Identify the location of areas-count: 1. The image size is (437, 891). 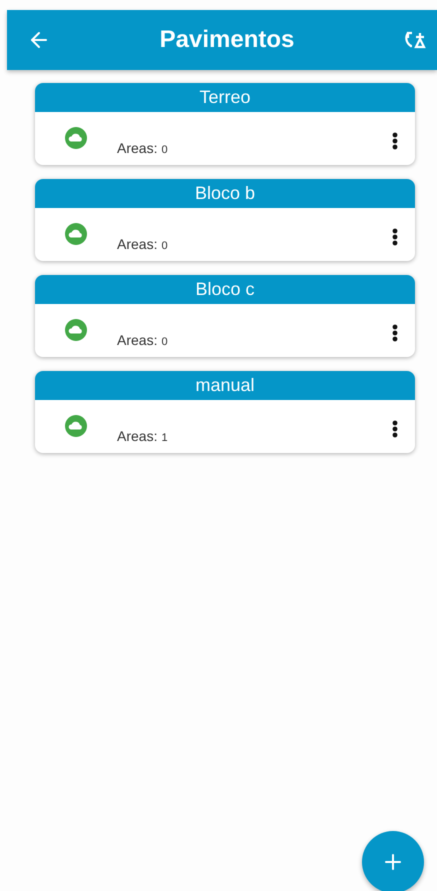
(164, 438).